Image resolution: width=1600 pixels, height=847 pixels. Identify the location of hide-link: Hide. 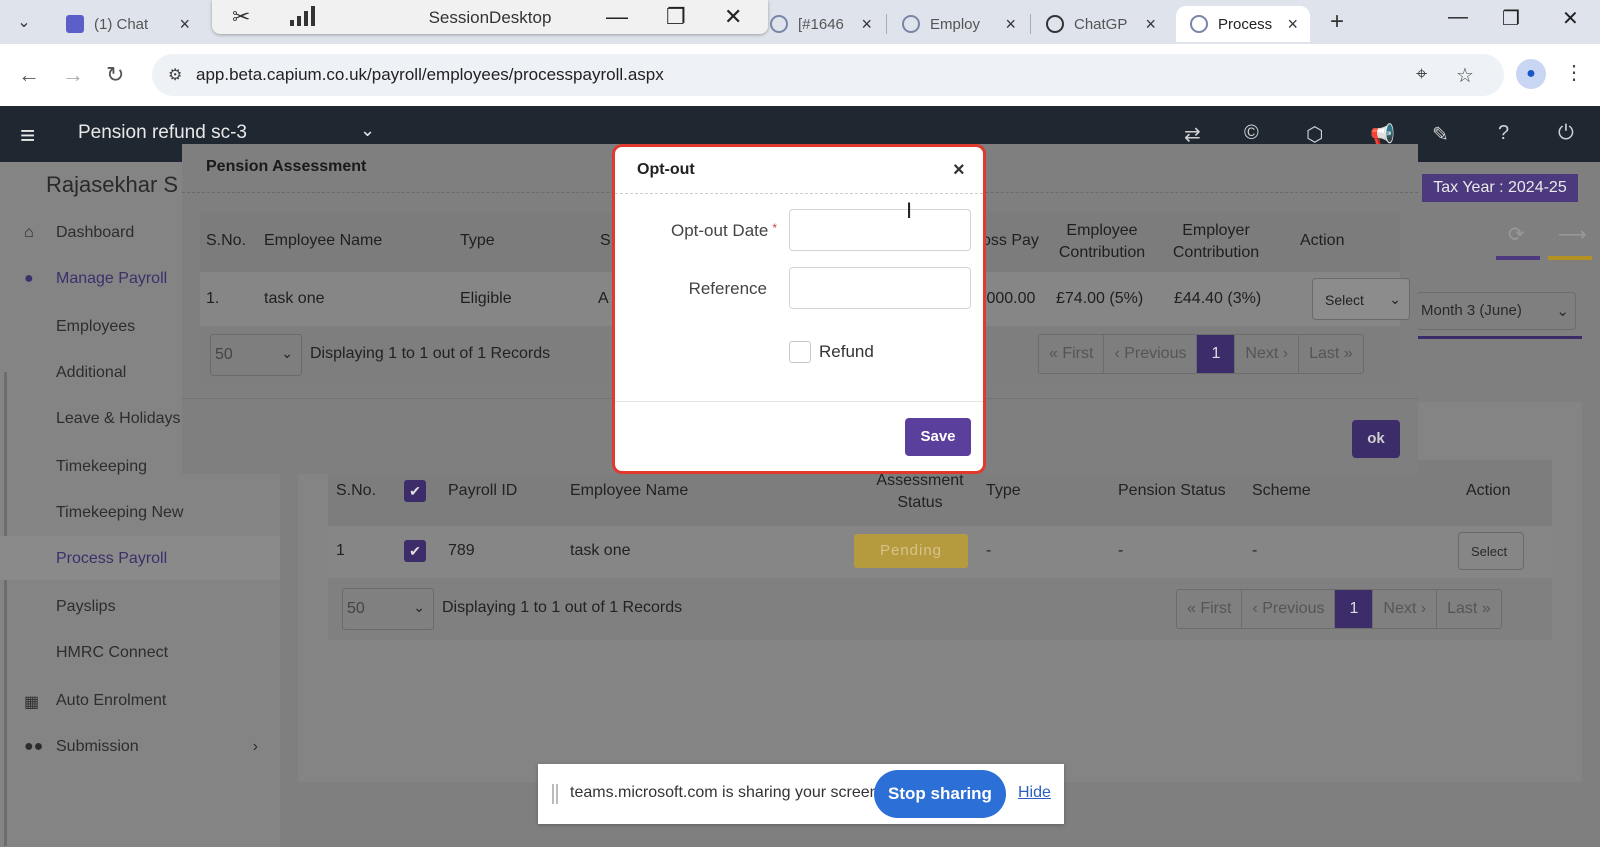
(1034, 793).